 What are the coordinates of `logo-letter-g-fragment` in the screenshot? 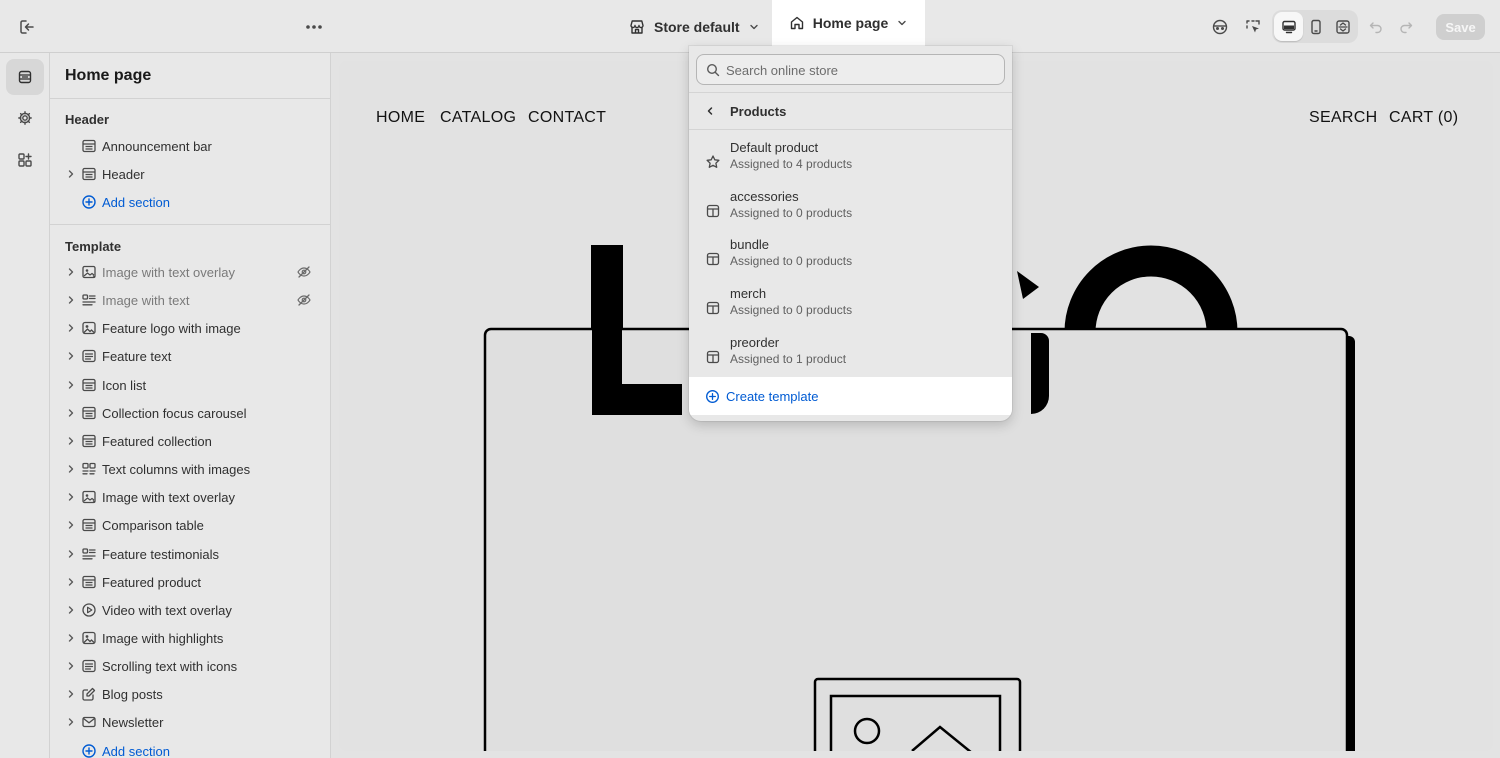 It's located at (1028, 285).